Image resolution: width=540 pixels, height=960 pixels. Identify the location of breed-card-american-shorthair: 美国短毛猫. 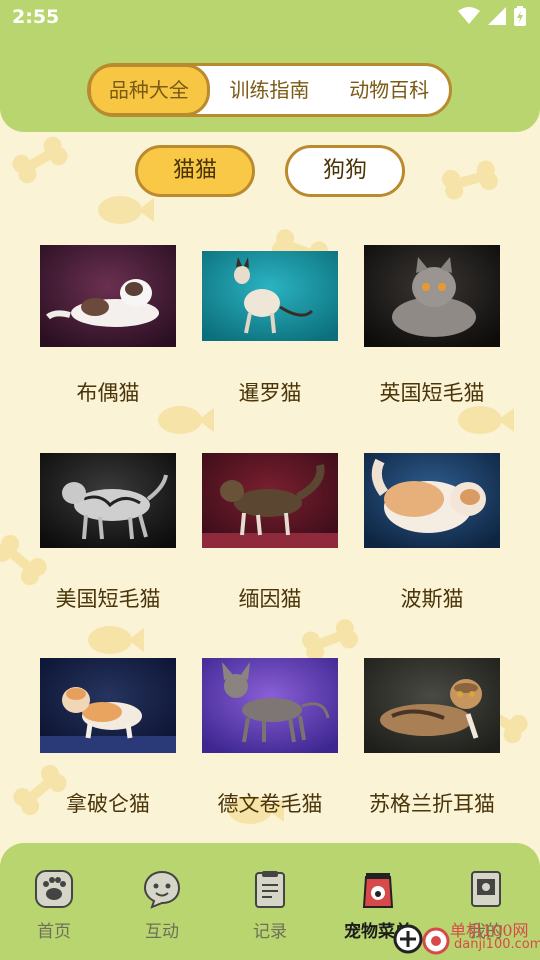
(108, 538).